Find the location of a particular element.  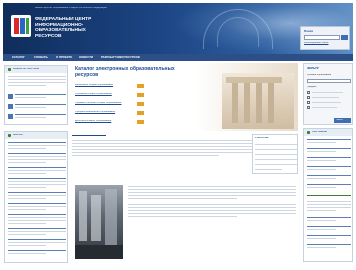

stats-rows is located at coordinates (276, 158).